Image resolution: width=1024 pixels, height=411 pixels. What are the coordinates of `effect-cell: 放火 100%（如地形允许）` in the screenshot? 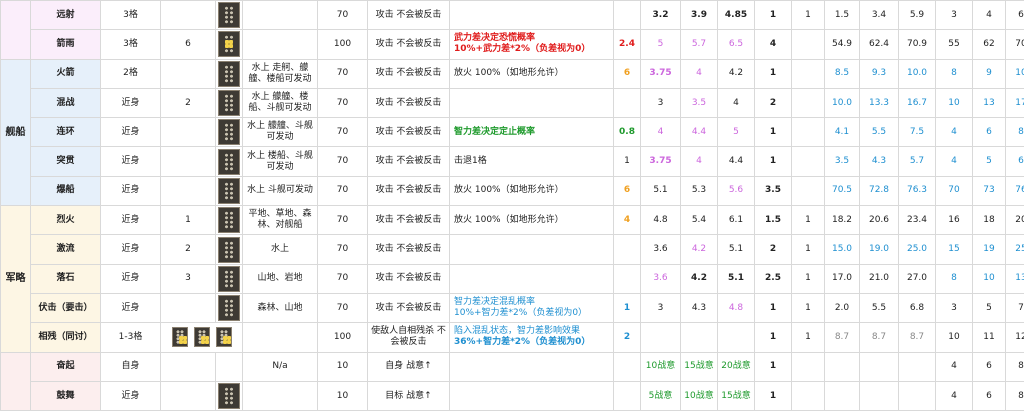 It's located at (532, 220).